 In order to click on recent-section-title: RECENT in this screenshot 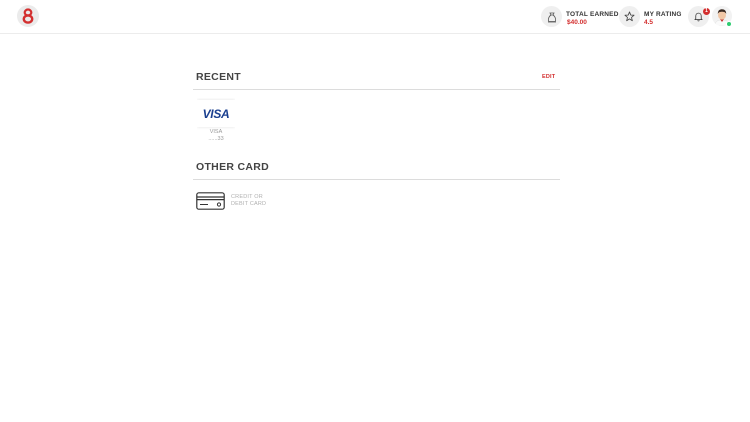, I will do `click(218, 77)`.